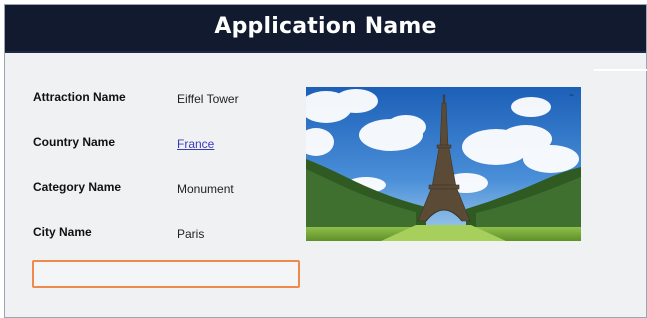 This screenshot has width=647, height=318. What do you see at coordinates (208, 99) in the screenshot?
I see `attraction-name-value: Eiffel Tower` at bounding box center [208, 99].